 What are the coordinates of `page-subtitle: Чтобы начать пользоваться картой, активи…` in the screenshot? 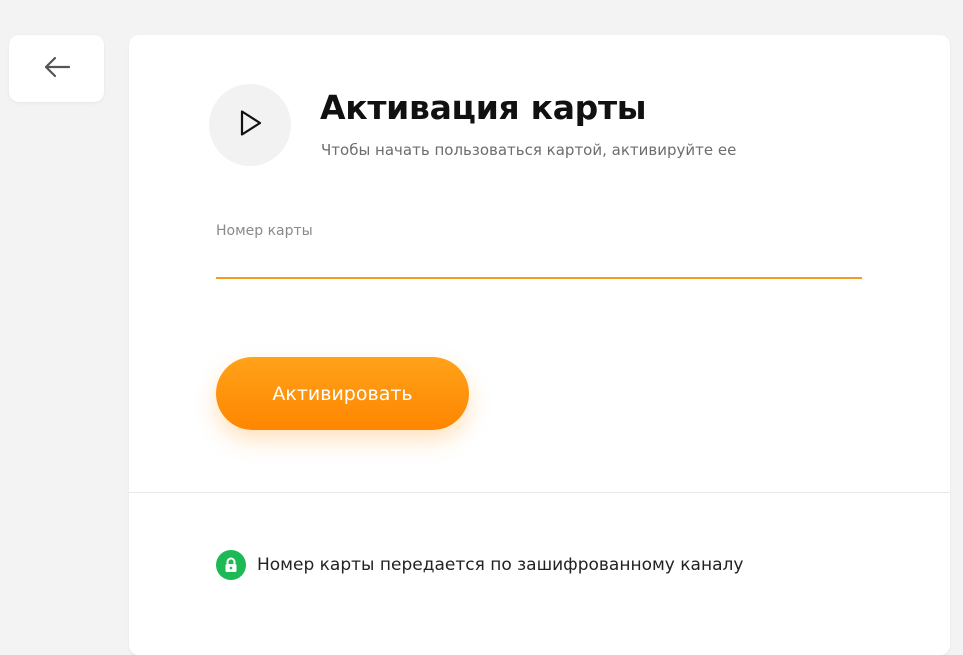 It's located at (529, 150).